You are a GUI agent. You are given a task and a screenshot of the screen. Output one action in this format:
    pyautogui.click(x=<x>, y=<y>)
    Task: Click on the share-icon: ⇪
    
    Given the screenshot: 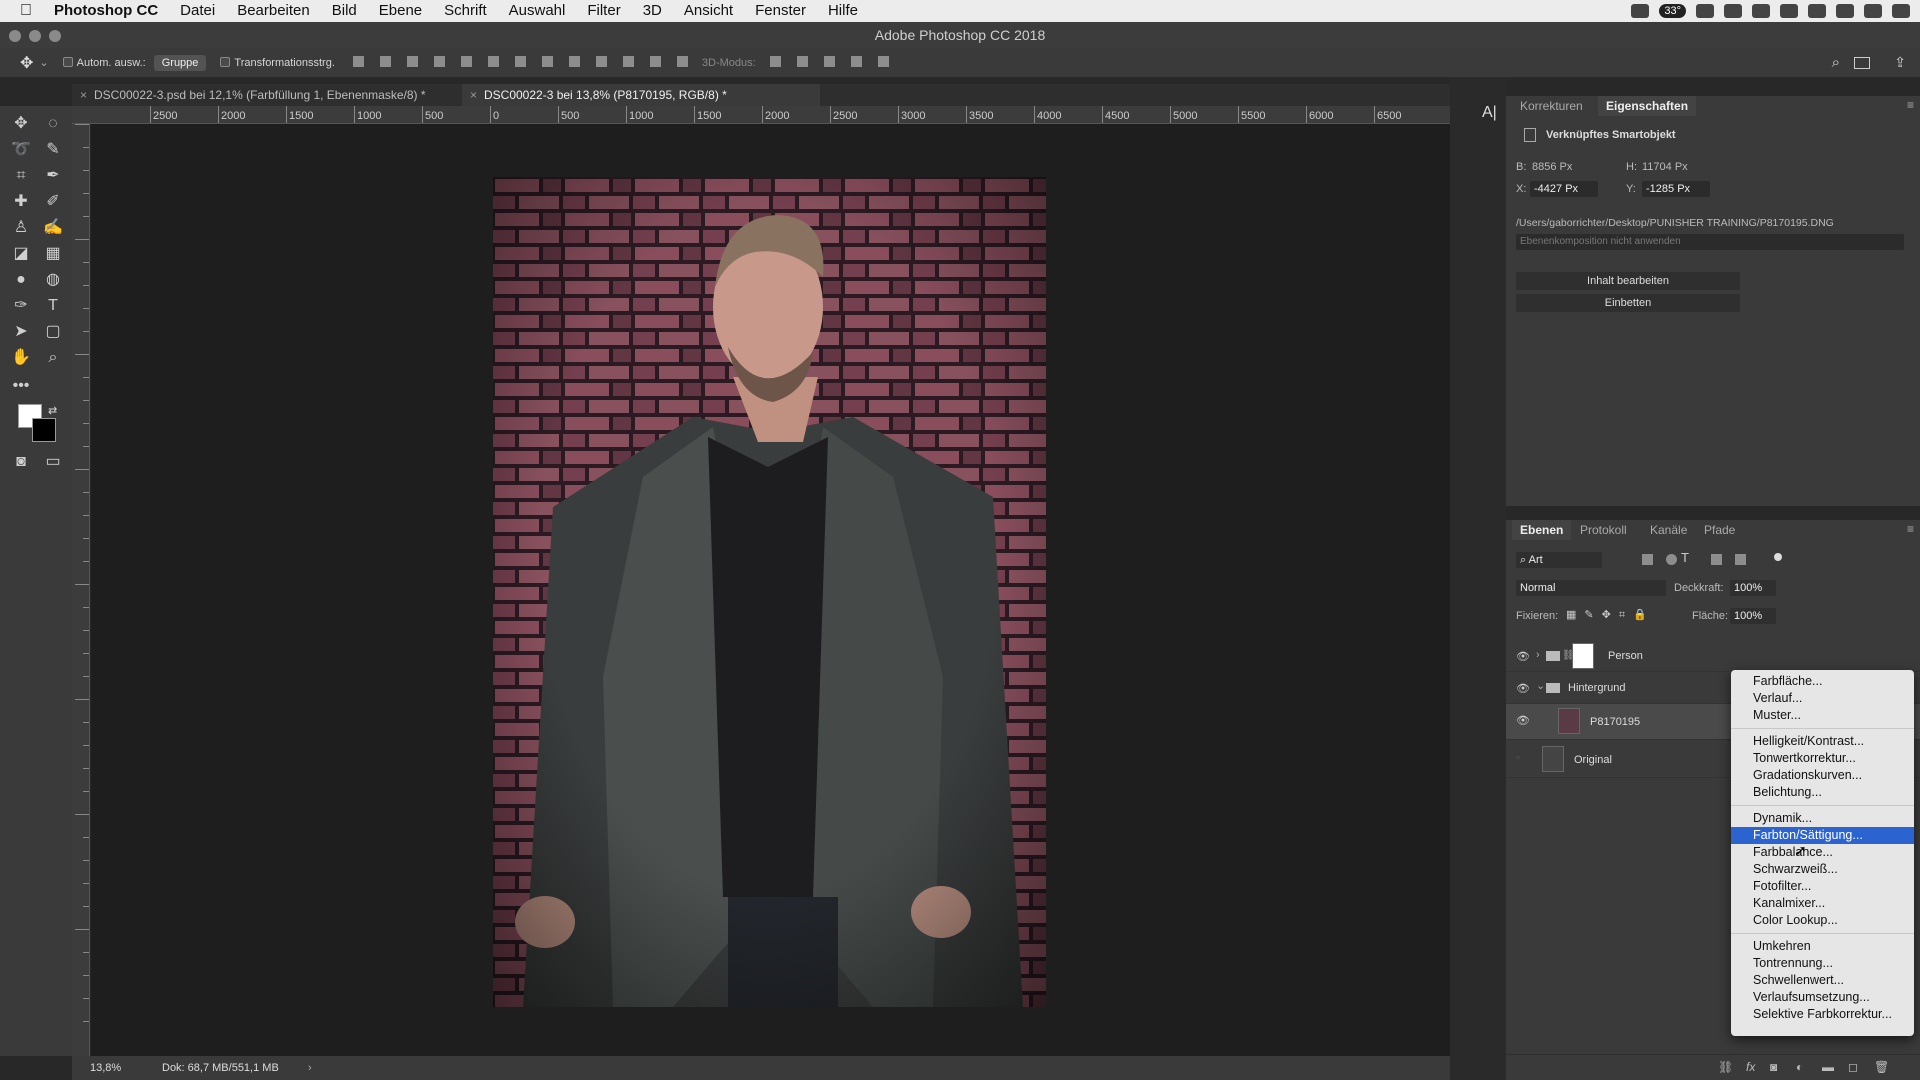 What is the action you would take?
    pyautogui.click(x=1900, y=62)
    